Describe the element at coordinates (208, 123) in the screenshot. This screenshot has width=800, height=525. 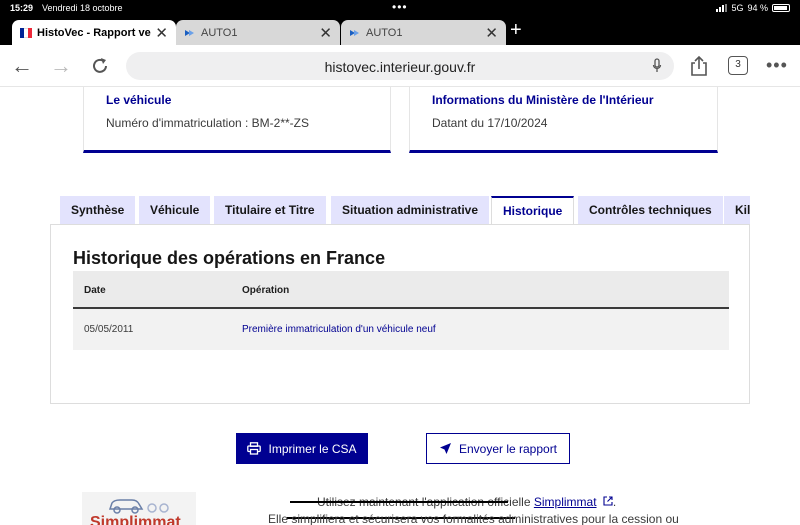
I see `vehicle-plate-number: Numéro d'immatriculation : BM-2**-ZS` at that location.